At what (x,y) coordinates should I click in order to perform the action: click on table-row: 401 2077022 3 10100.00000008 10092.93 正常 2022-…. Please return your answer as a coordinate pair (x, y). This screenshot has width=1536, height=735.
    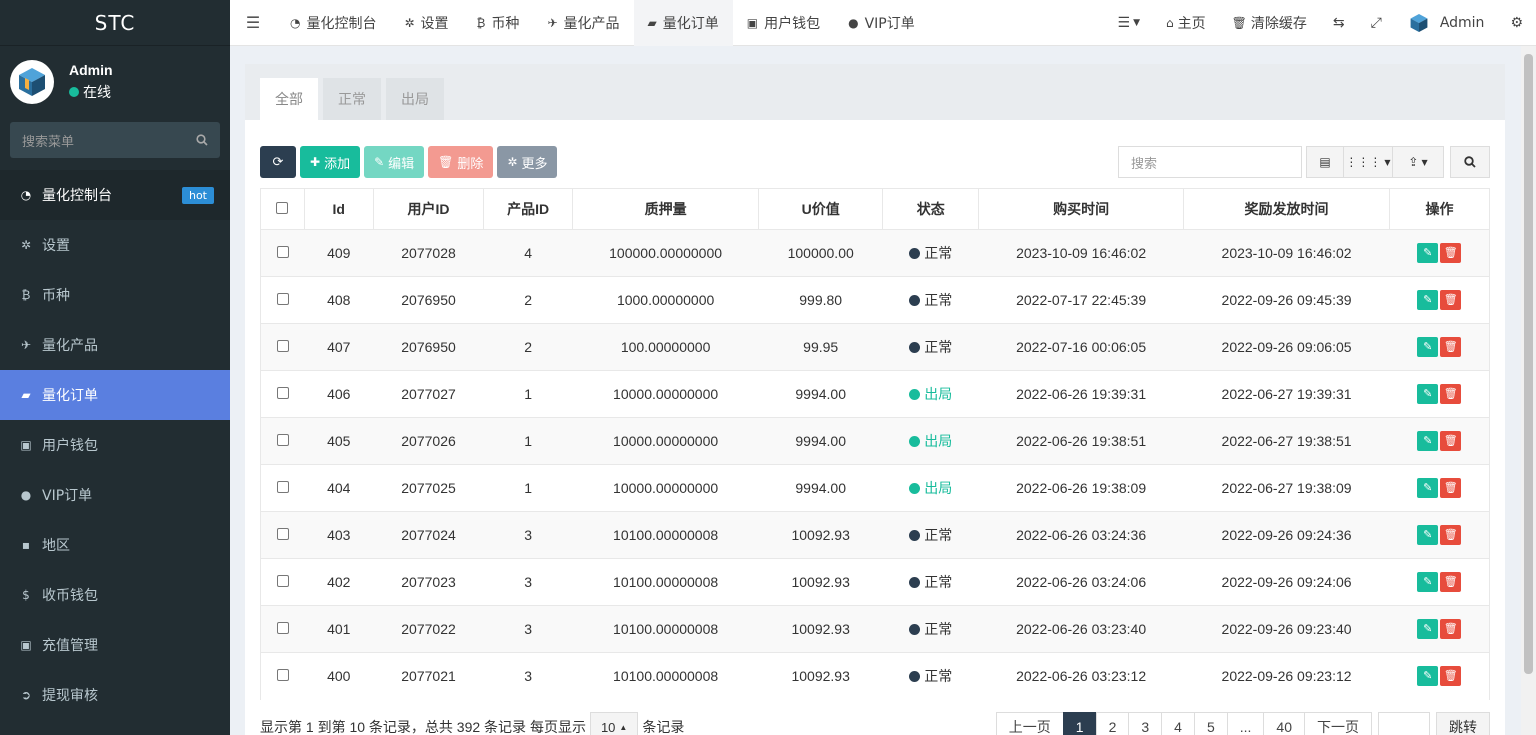
    Looking at the image, I should click on (875, 629).